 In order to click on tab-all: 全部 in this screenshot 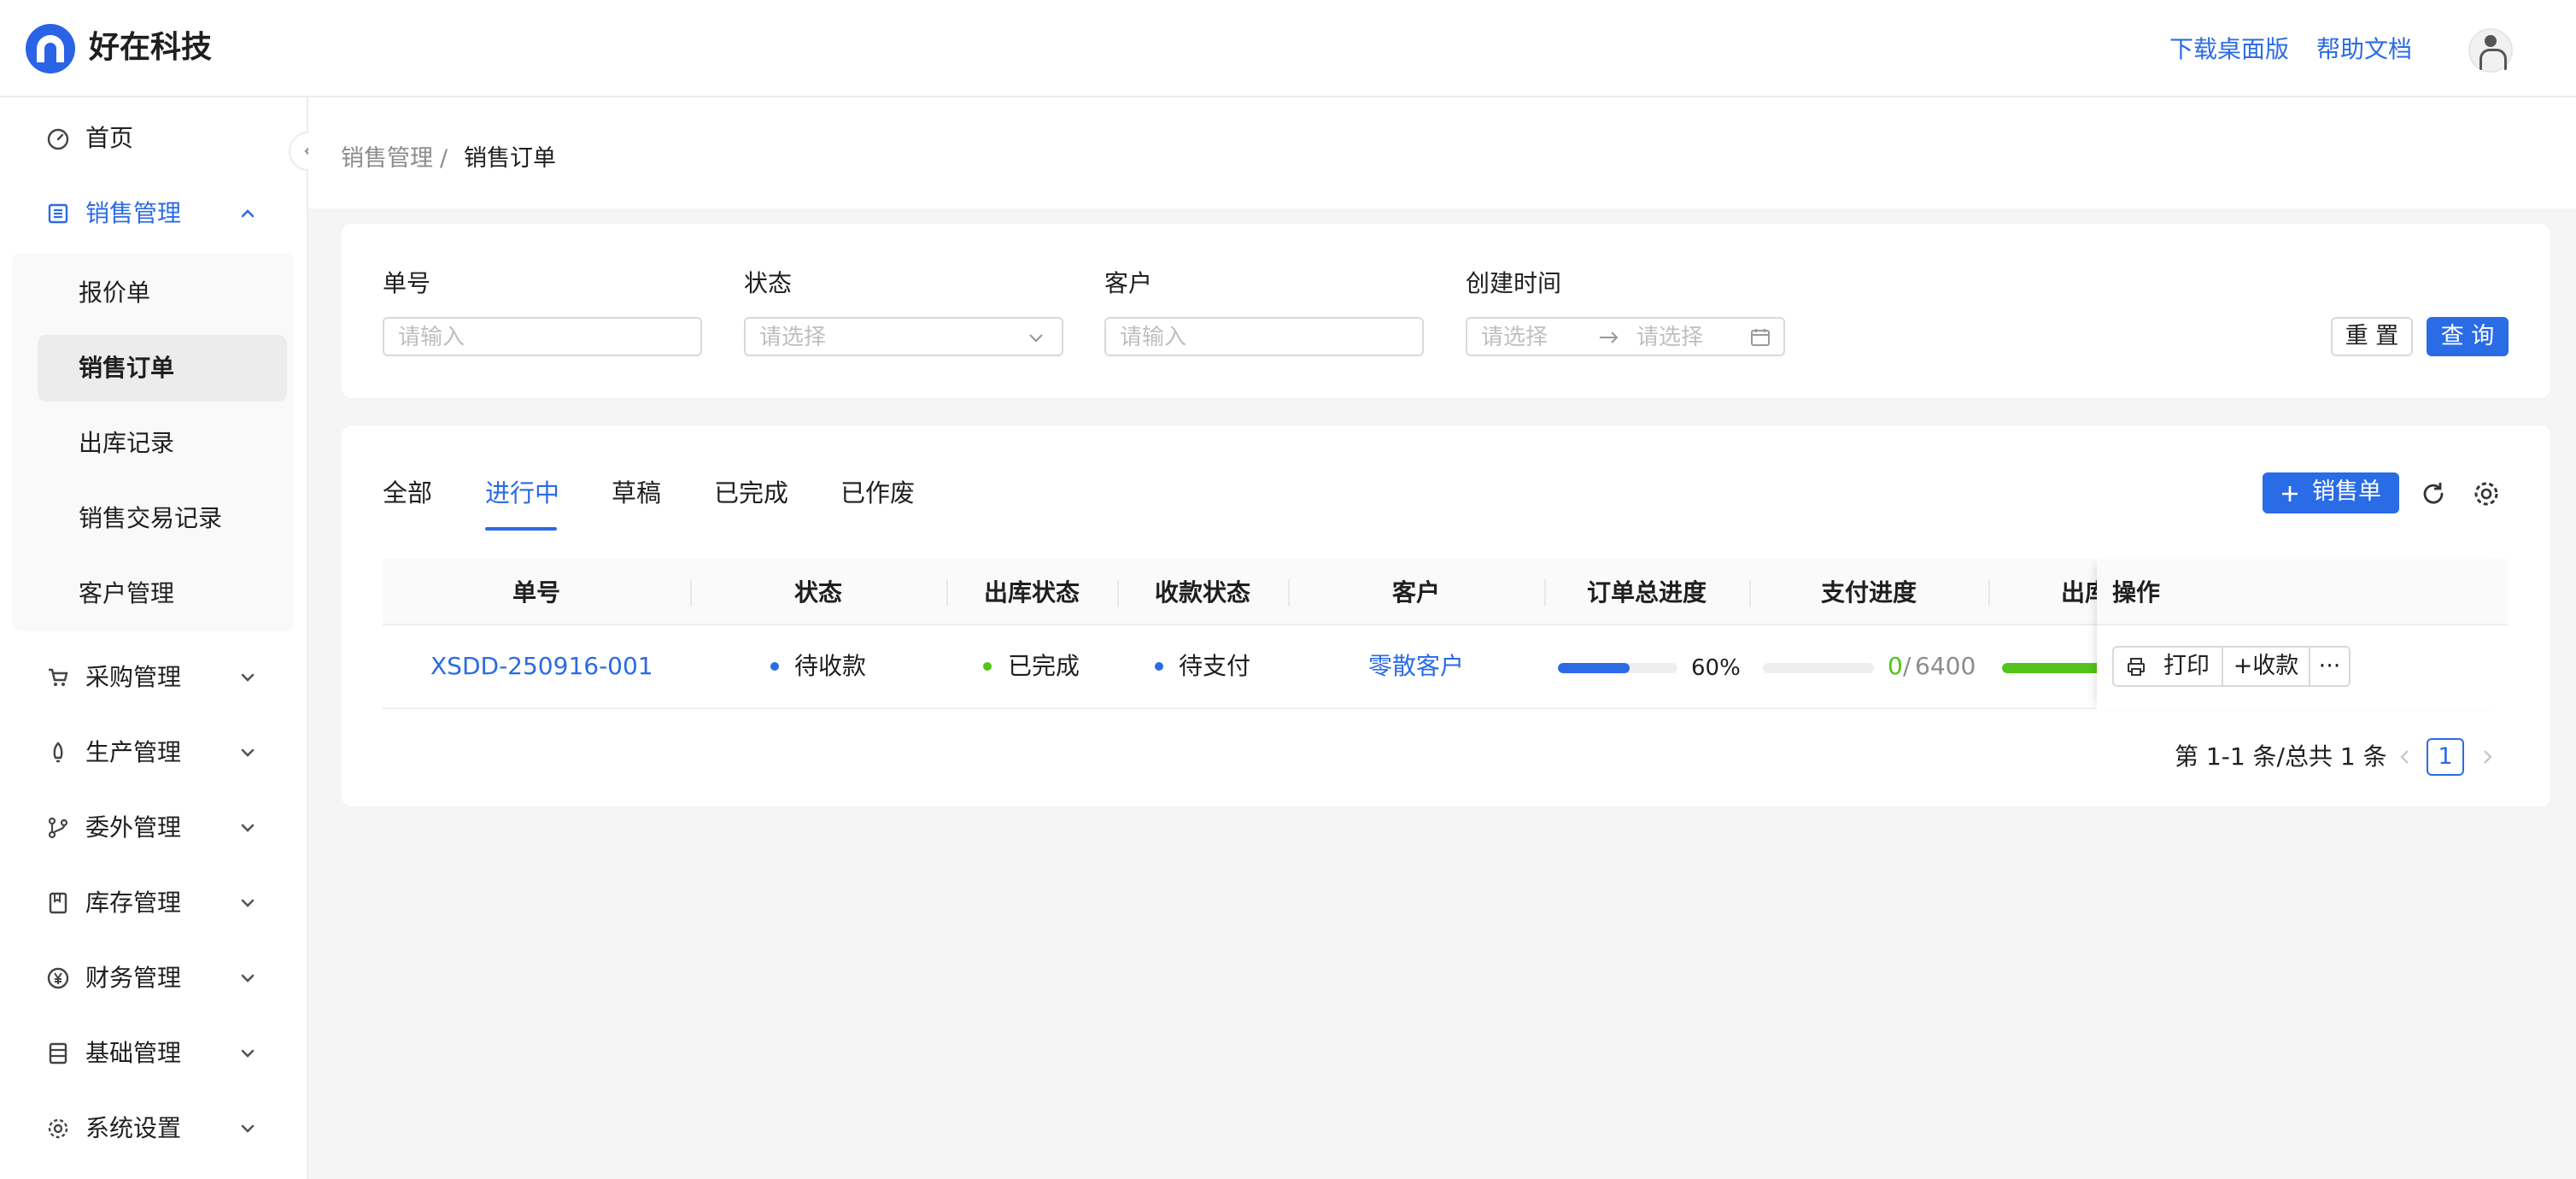, I will do `click(407, 493)`.